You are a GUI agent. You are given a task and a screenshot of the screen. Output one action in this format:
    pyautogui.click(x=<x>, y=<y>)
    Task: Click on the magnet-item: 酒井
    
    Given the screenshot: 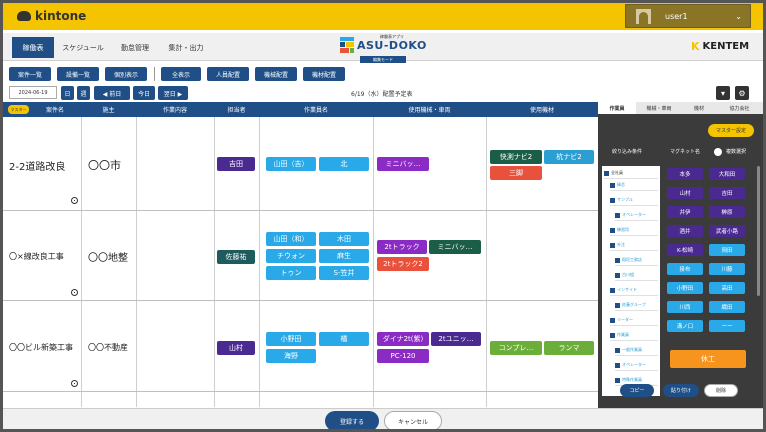 What is the action you would take?
    pyautogui.click(x=685, y=231)
    